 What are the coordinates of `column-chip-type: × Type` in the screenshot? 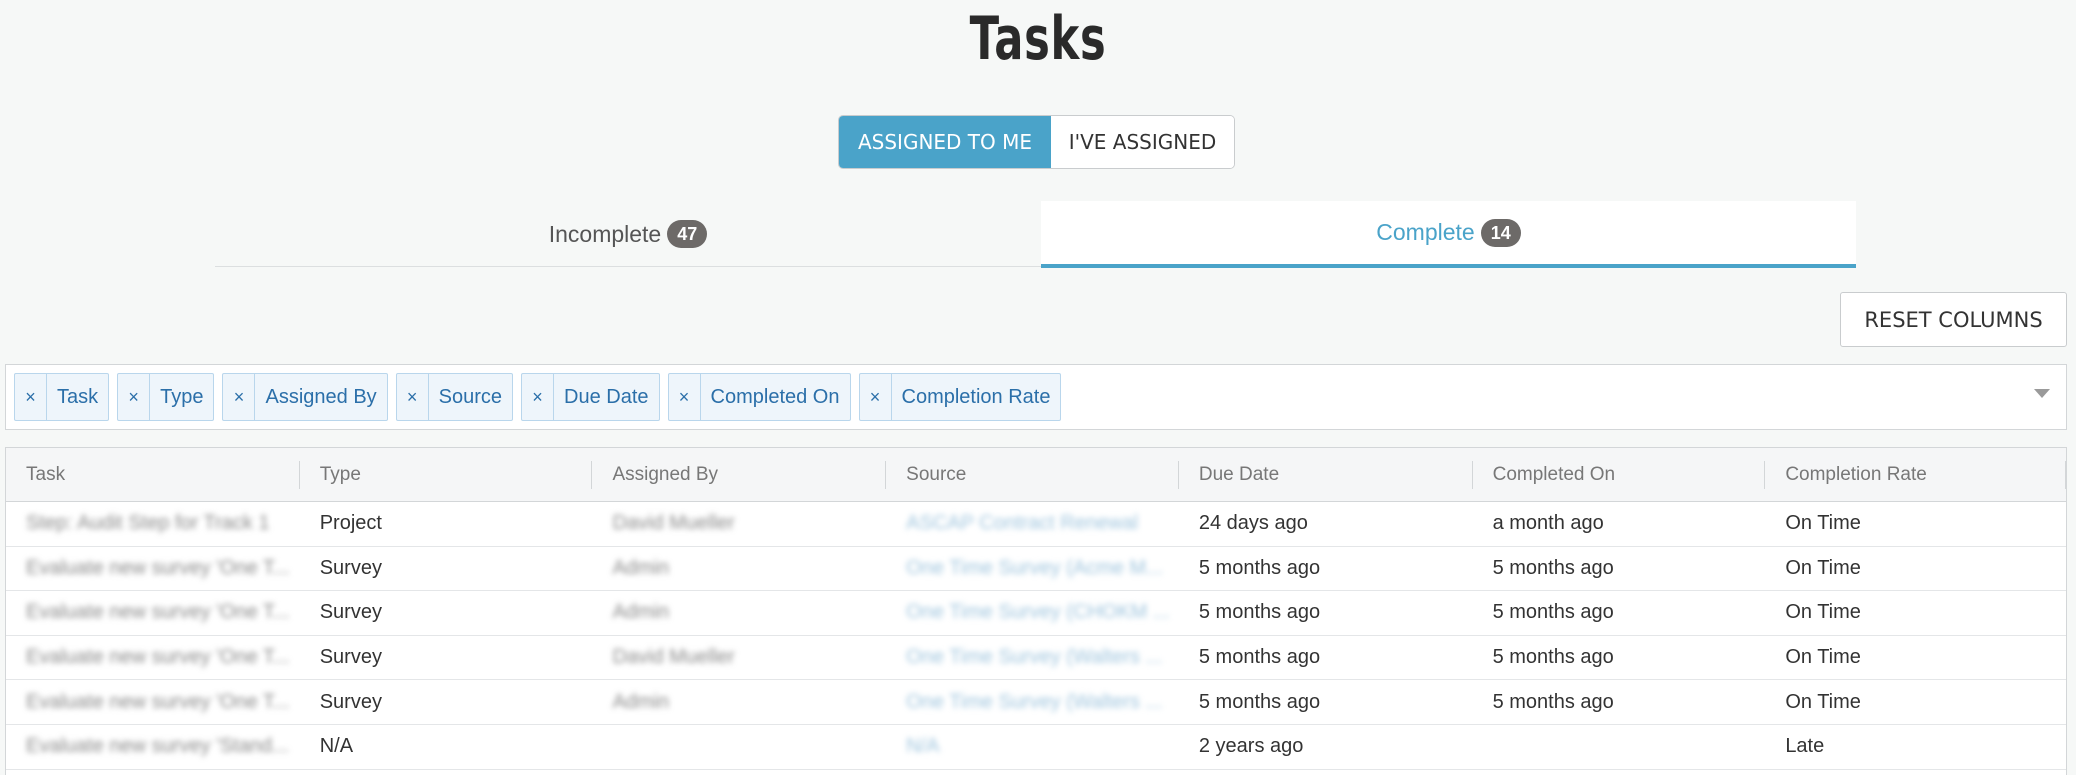 It's located at (166, 397).